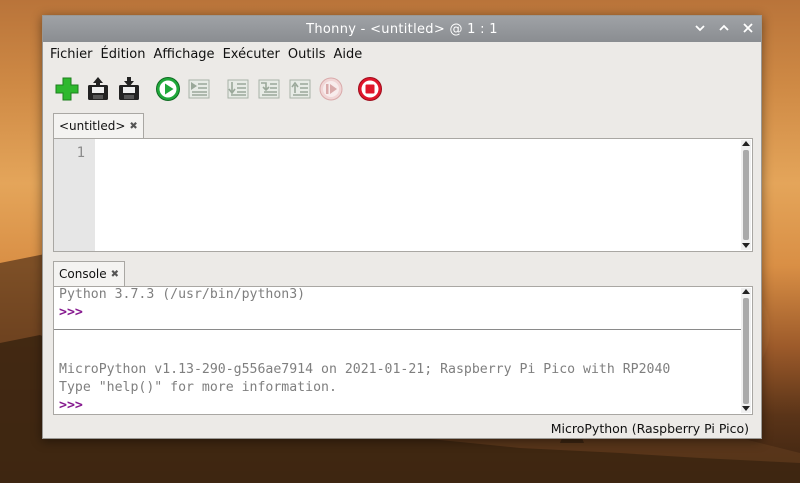  I want to click on menu-executer: Exécuter, so click(251, 54).